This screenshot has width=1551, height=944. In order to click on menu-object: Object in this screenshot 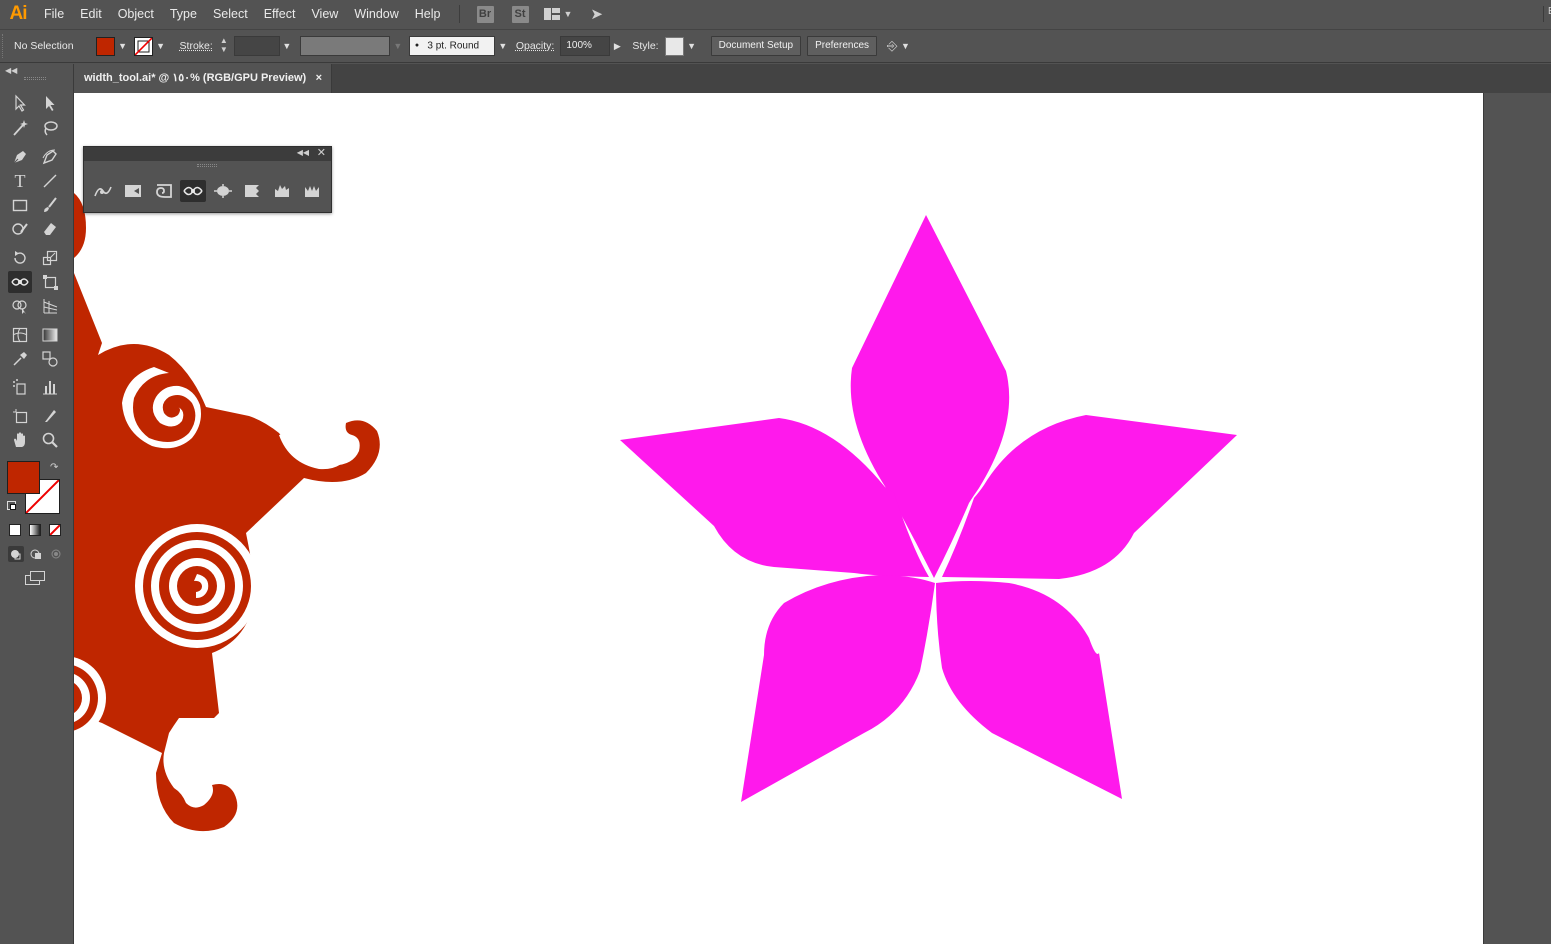, I will do `click(136, 14)`.